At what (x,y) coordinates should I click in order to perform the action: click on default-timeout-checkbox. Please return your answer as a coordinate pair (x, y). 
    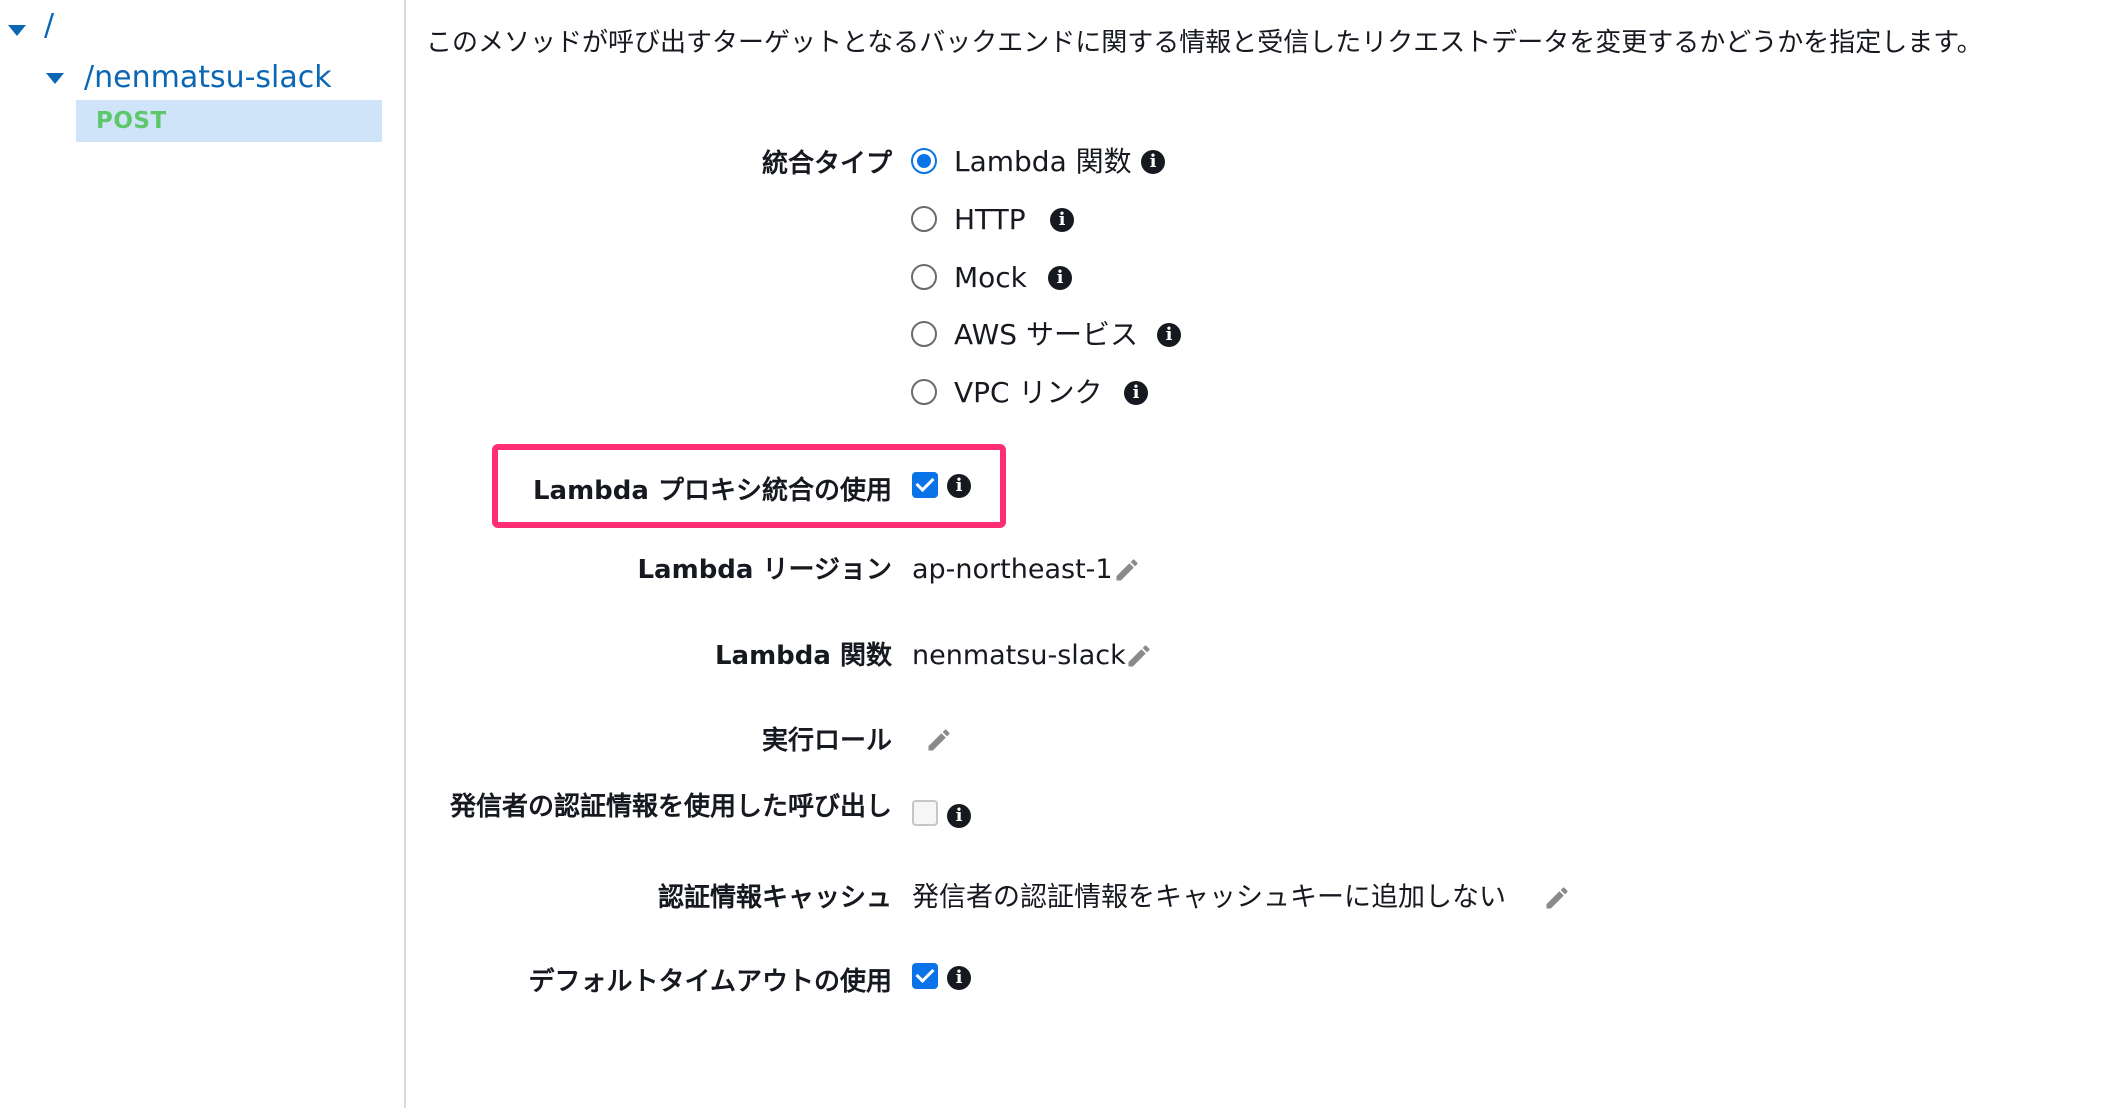
    Looking at the image, I should click on (925, 976).